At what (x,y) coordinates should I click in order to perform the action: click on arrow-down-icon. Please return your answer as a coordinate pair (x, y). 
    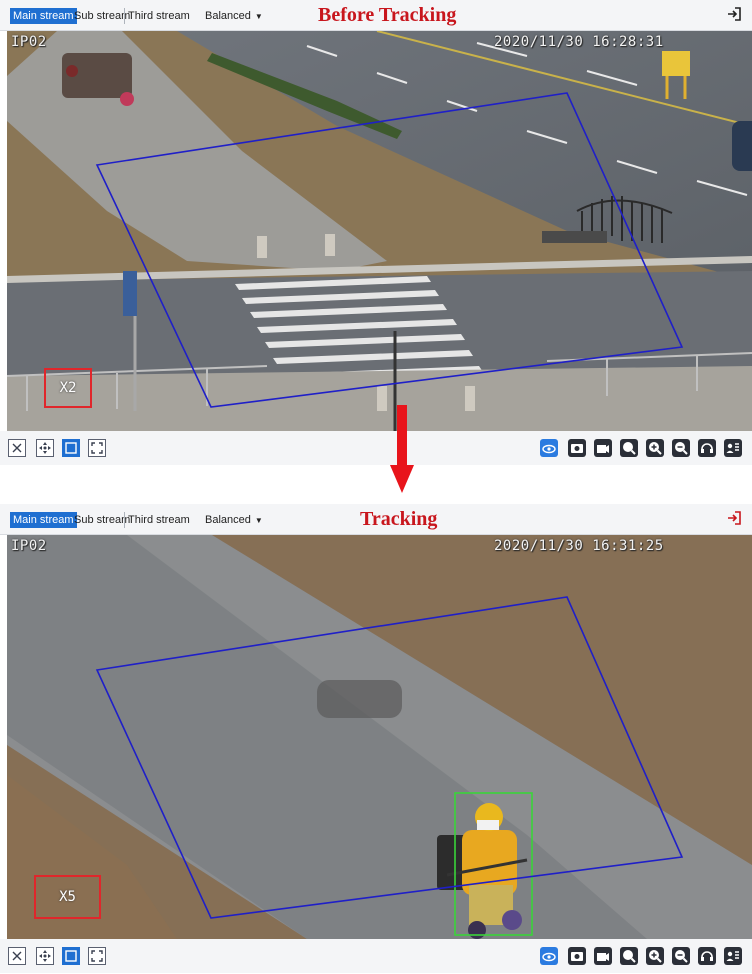
    Looking at the image, I should click on (402, 449).